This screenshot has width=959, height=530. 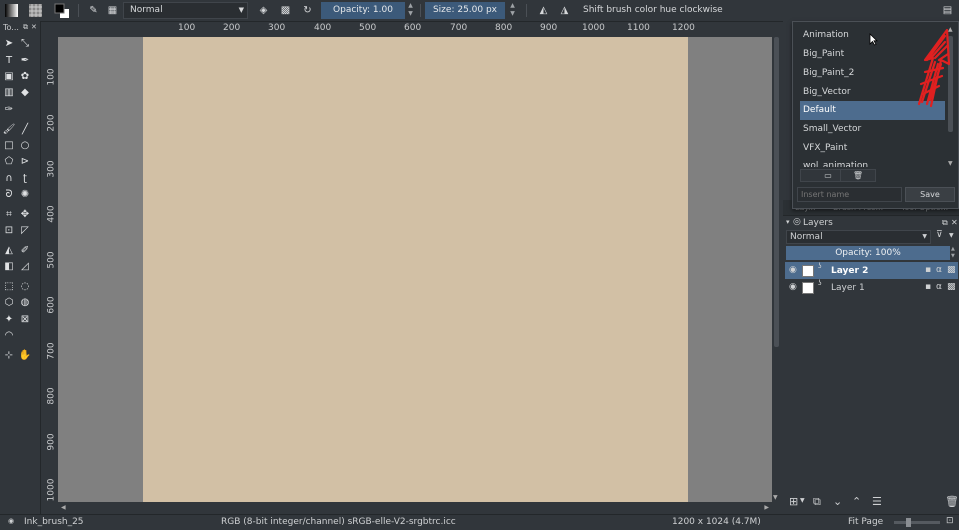 What do you see at coordinates (9, 230) in the screenshot?
I see `transform-icon: ⊡` at bounding box center [9, 230].